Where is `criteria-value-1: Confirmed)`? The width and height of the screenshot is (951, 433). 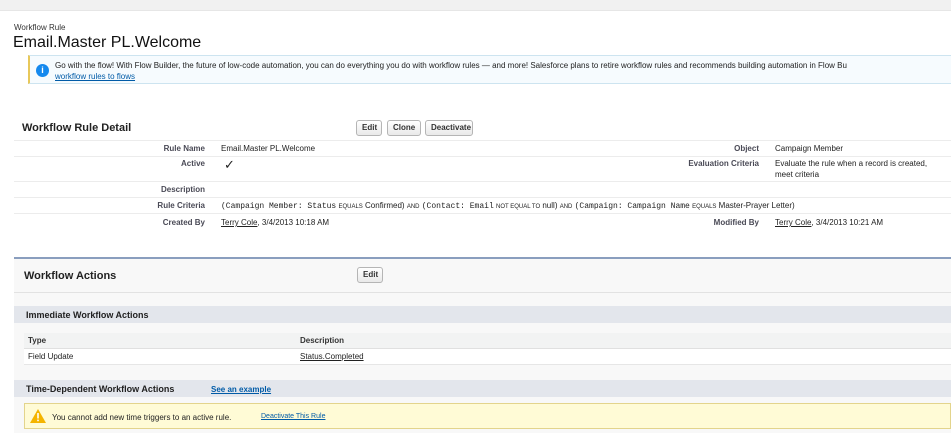 criteria-value-1: Confirmed) is located at coordinates (385, 205).